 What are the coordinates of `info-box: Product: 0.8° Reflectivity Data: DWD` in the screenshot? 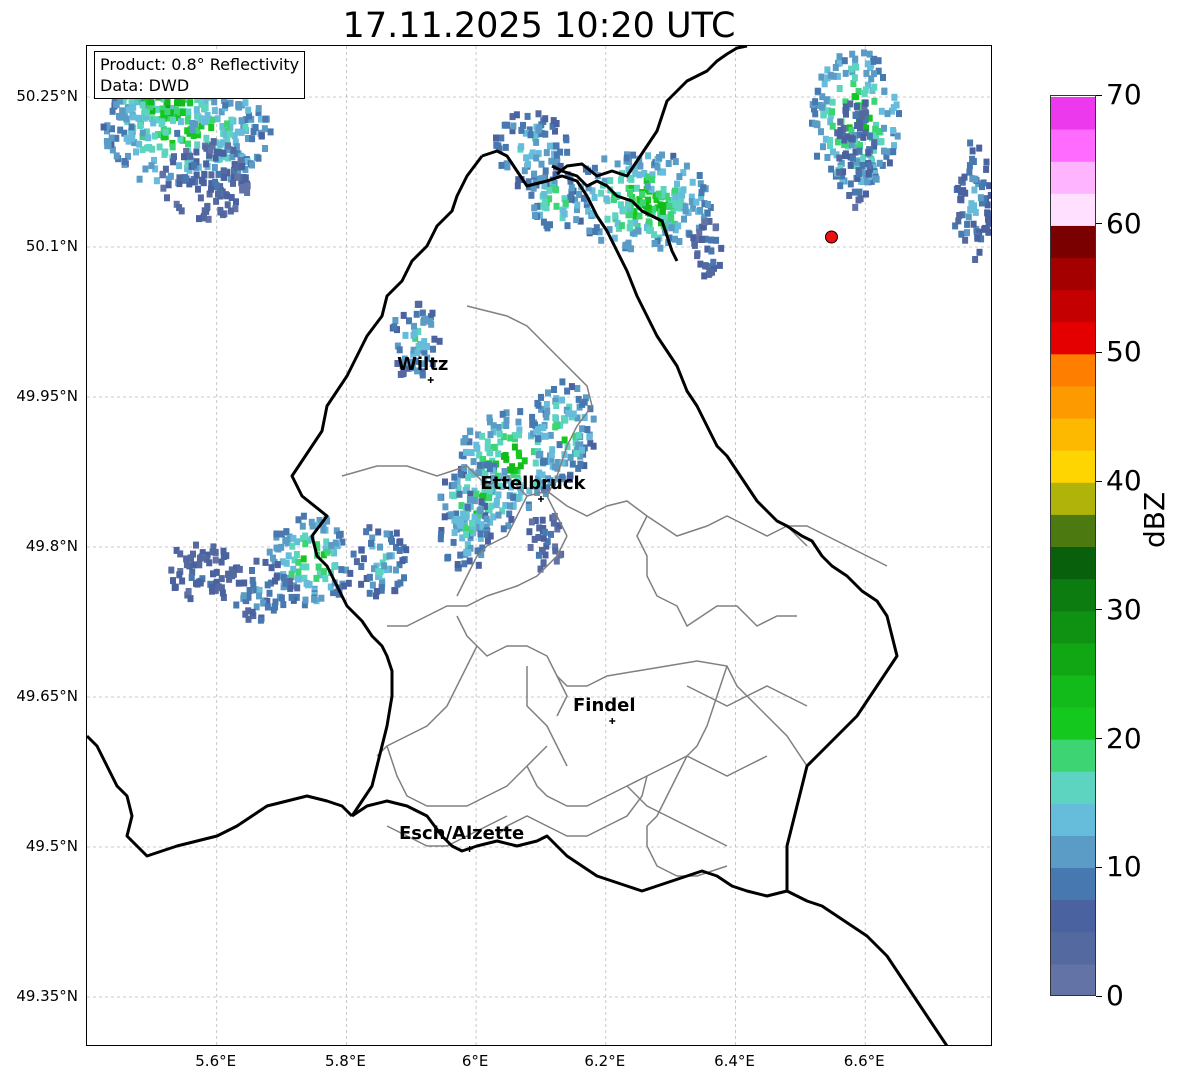 It's located at (200, 75).